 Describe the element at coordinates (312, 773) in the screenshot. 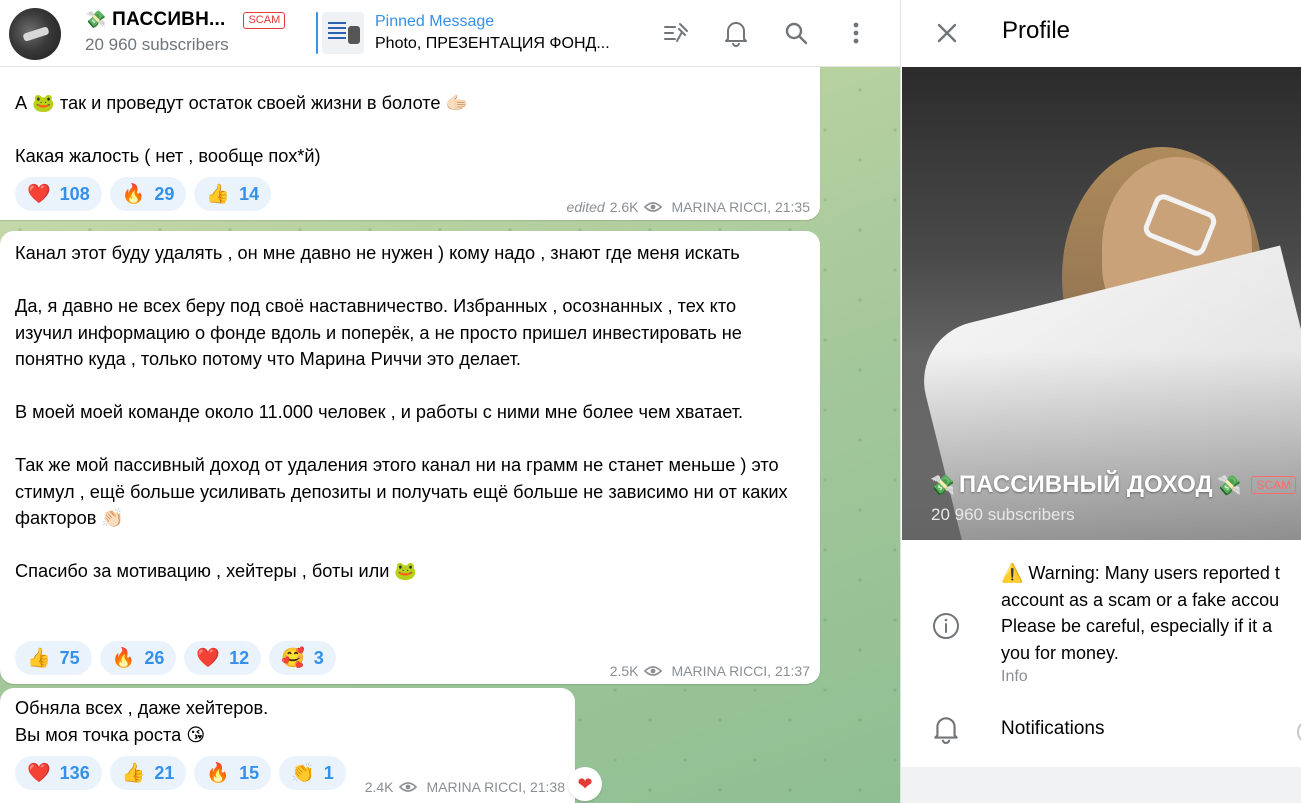

I see `reaction-clap: 👏 1` at that location.